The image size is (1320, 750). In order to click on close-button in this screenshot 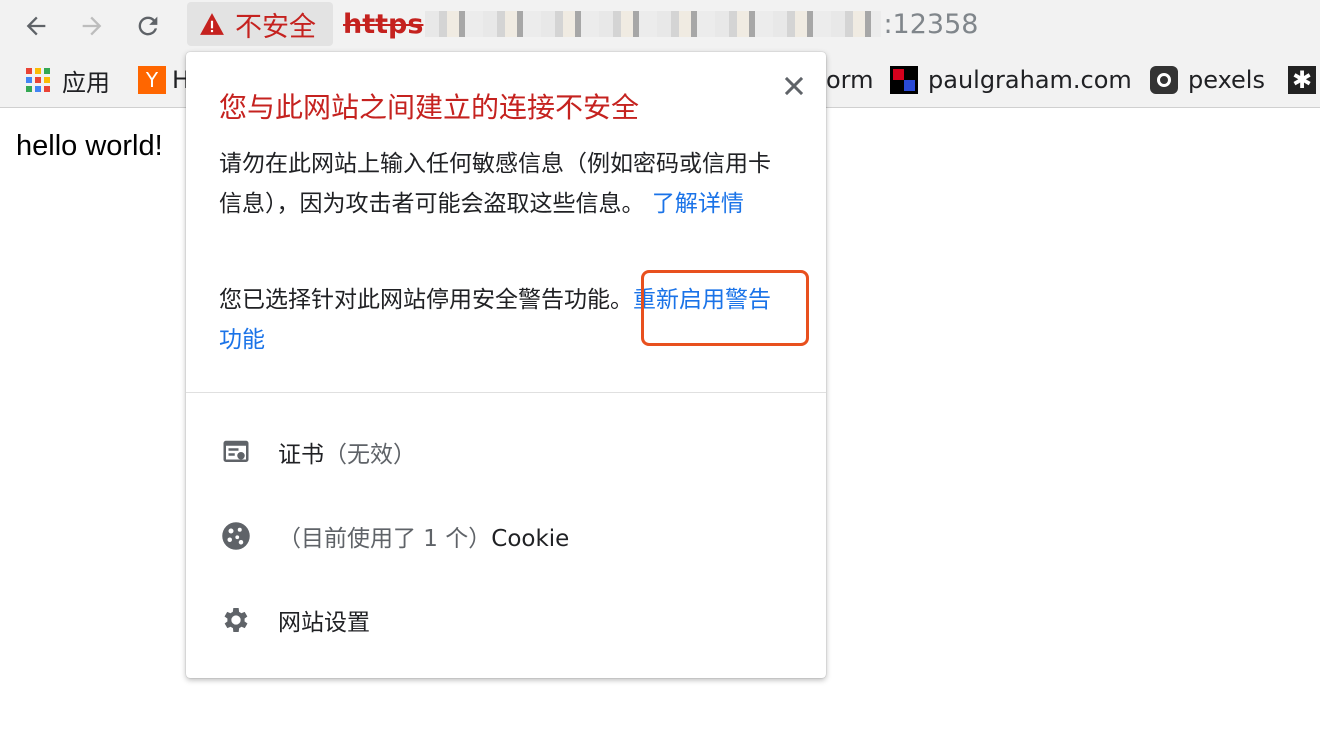, I will do `click(794, 86)`.